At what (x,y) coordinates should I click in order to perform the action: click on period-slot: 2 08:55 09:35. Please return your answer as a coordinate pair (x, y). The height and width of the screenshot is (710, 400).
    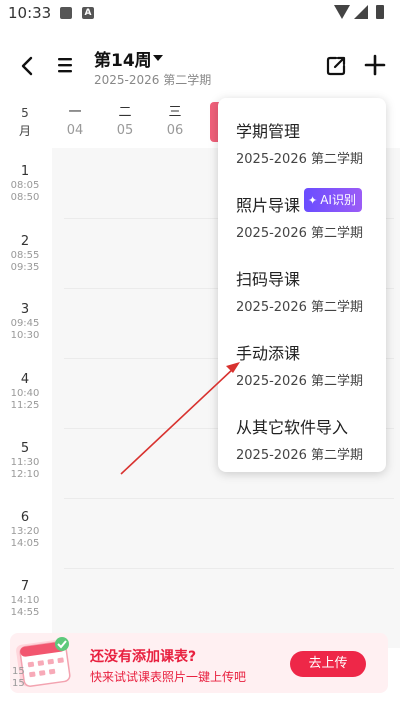
    Looking at the image, I should click on (25, 254).